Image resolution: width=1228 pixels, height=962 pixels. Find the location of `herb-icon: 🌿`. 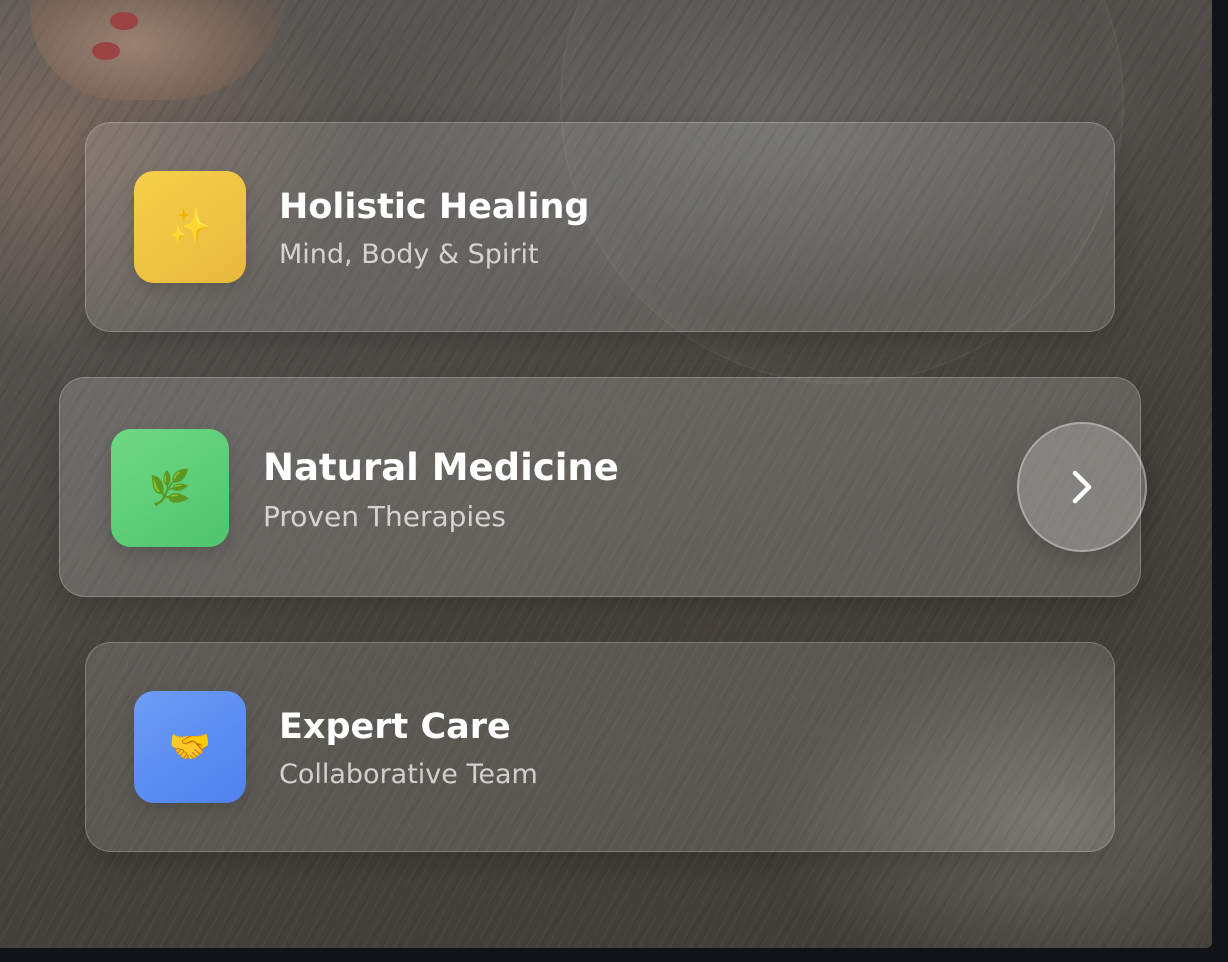

herb-icon: 🌿 is located at coordinates (170, 488).